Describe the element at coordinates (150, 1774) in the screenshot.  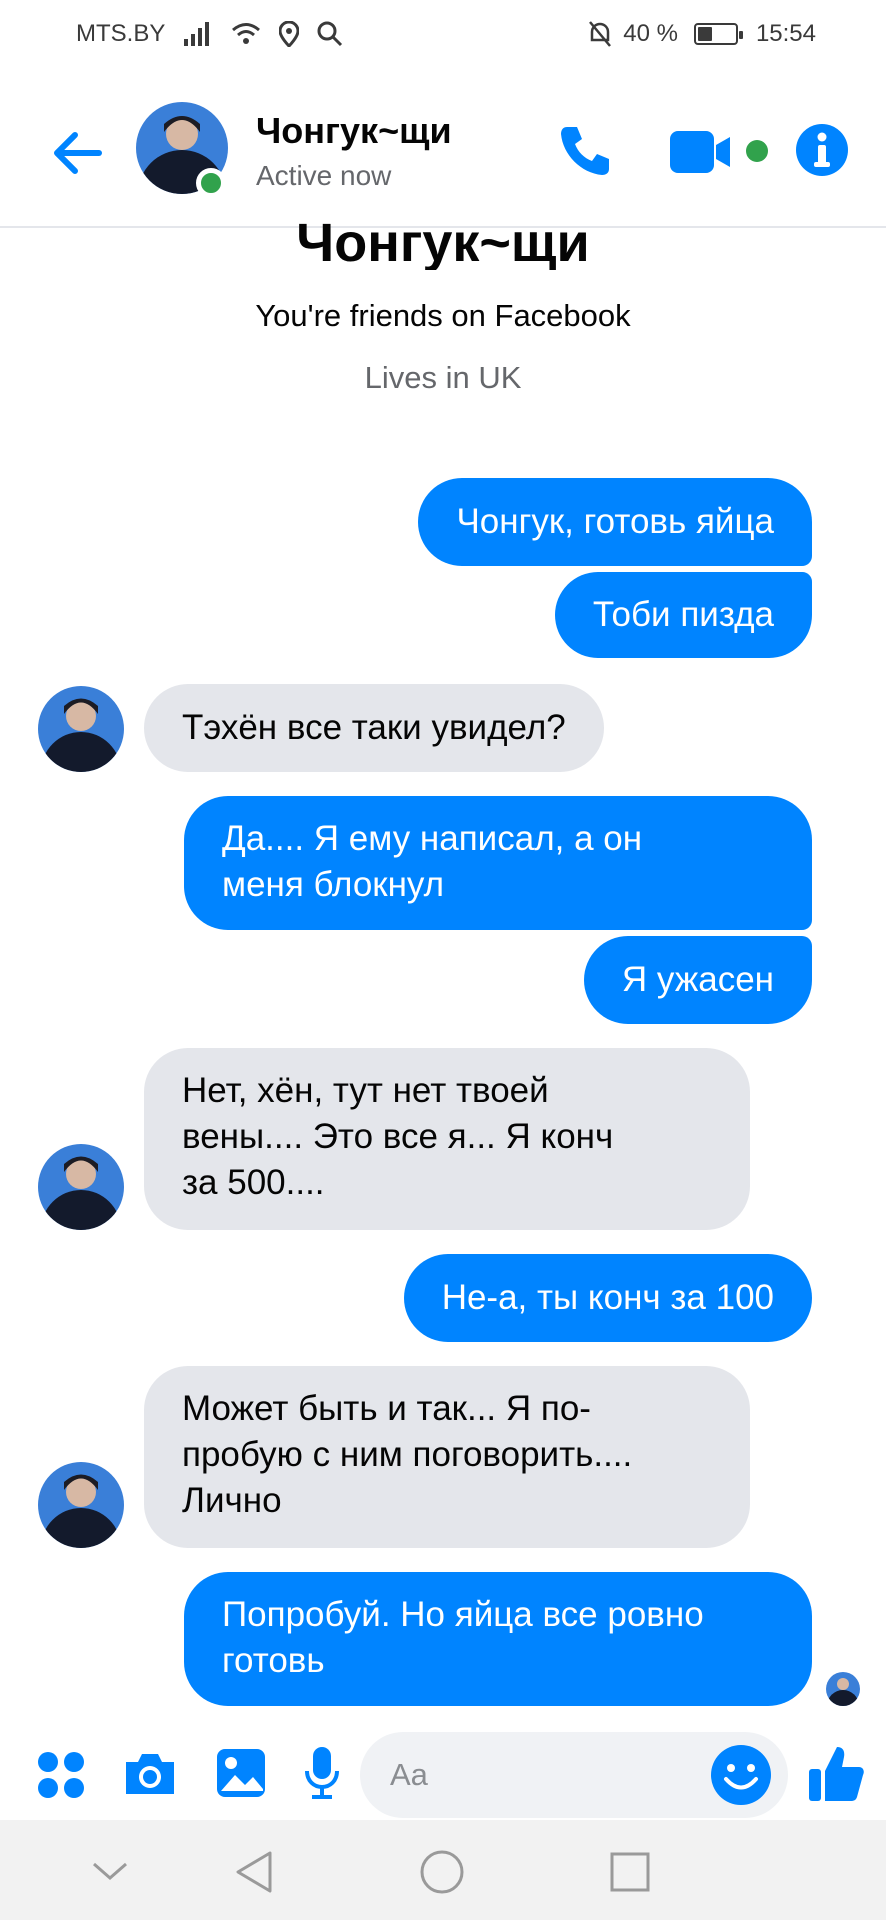
I see `camera-icon` at that location.